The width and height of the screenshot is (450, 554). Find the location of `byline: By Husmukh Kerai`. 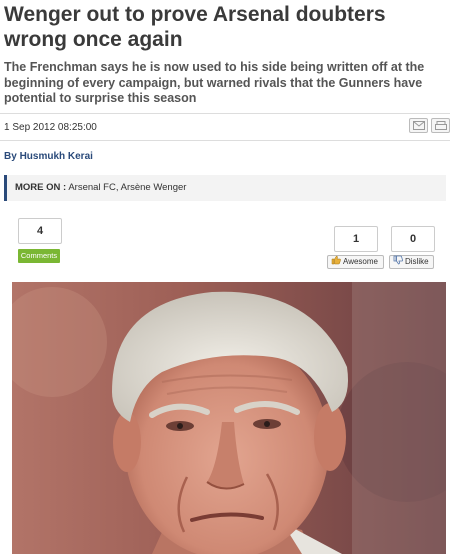

byline: By Husmukh Kerai is located at coordinates (48, 156).